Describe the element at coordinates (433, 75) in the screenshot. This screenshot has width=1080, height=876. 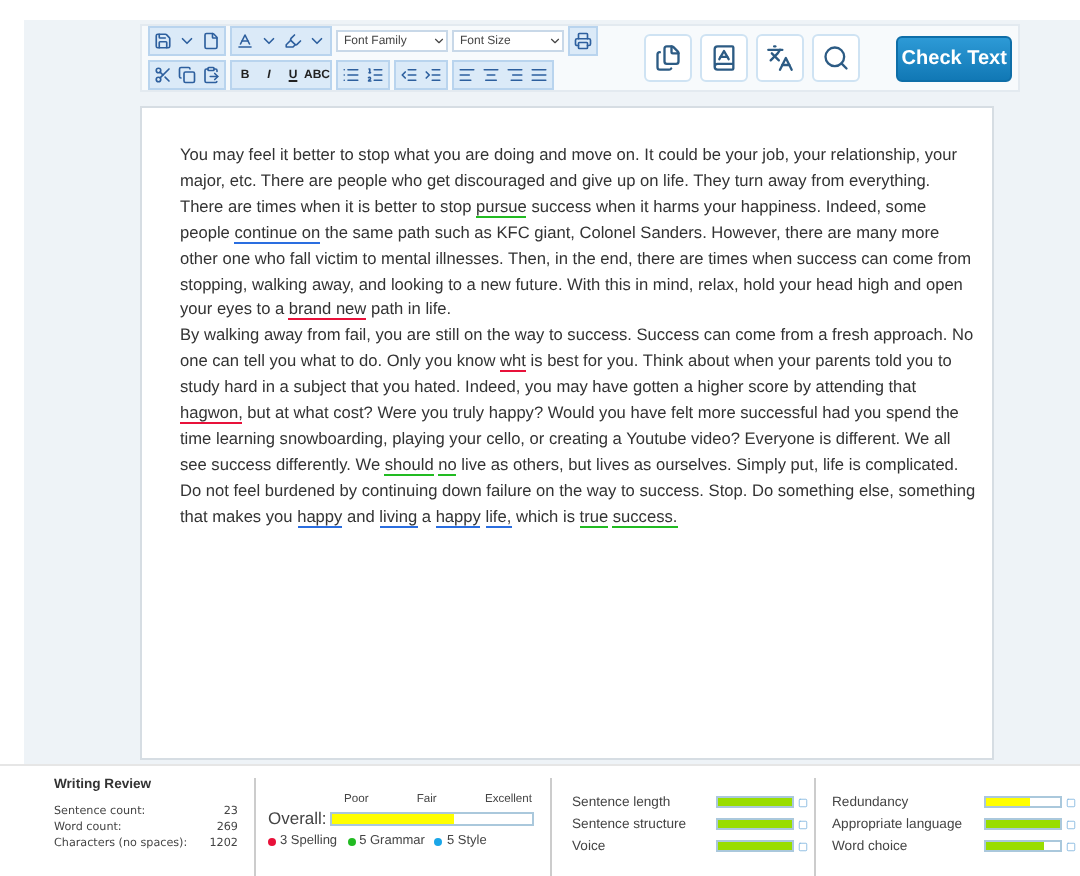
I see `indent-icon` at that location.